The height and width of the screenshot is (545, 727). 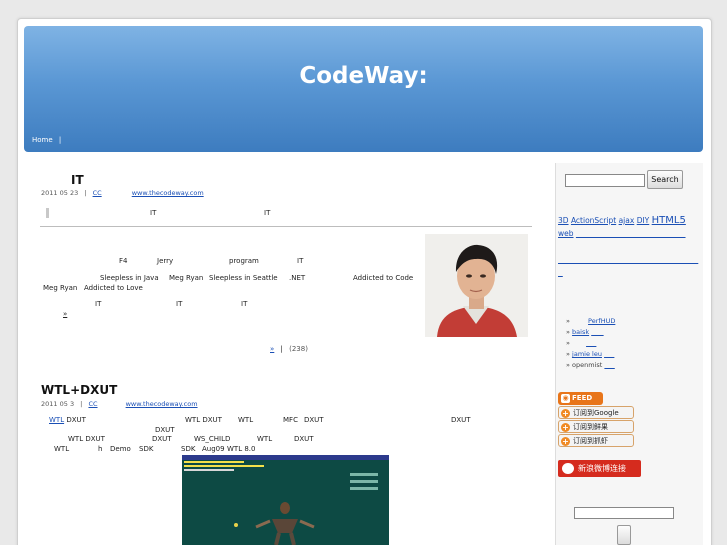 What do you see at coordinates (60, 193) in the screenshot?
I see `post-date: 2011 05 23` at bounding box center [60, 193].